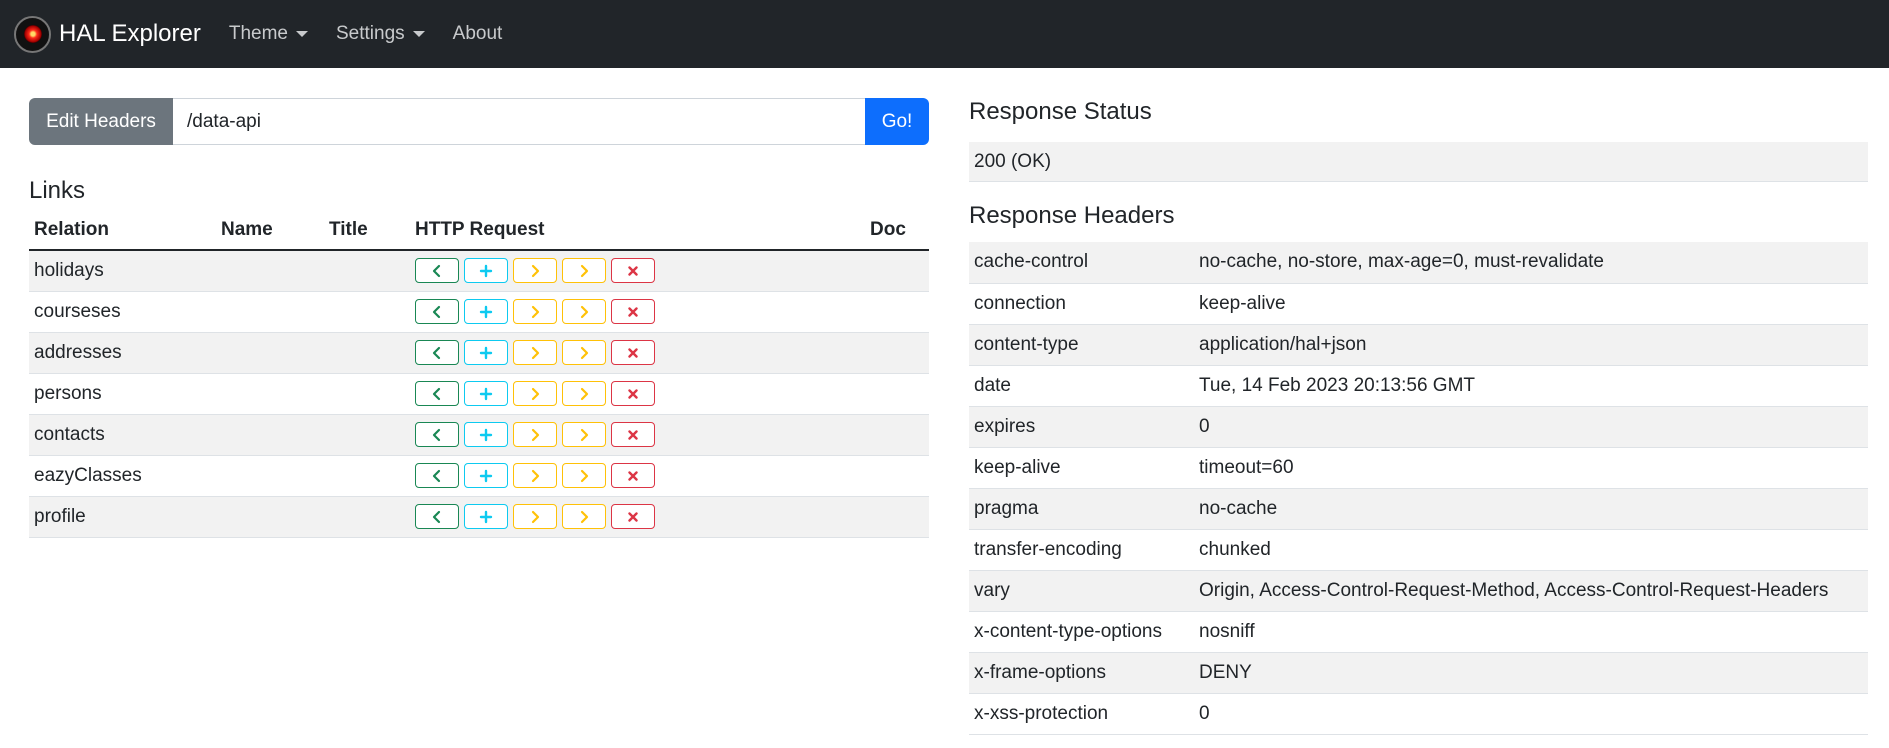 This screenshot has width=1889, height=748. I want to click on nav-theme-dropdown: Theme, so click(268, 34).